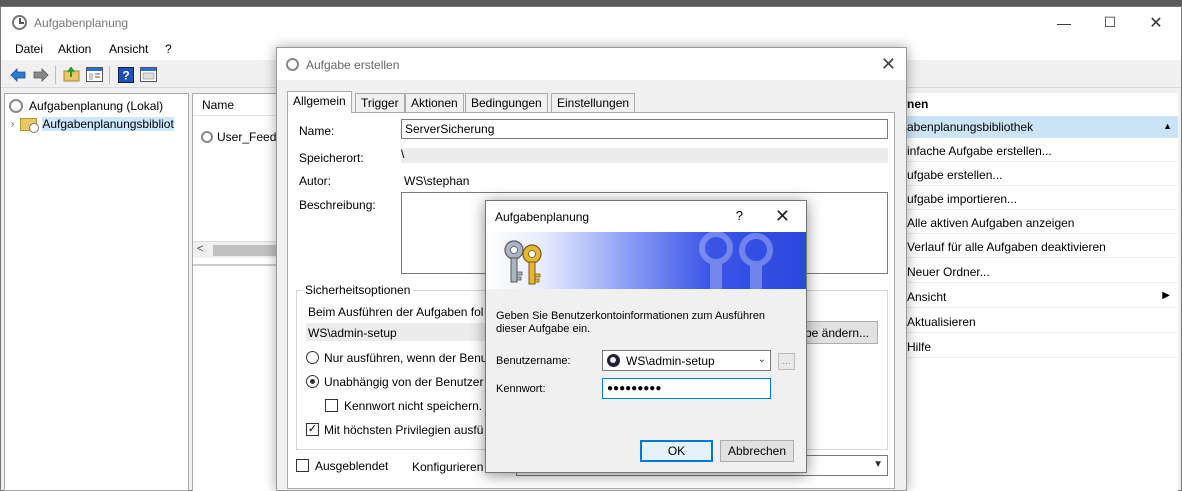  What do you see at coordinates (315, 181) in the screenshot?
I see `author-label: Autor:` at bounding box center [315, 181].